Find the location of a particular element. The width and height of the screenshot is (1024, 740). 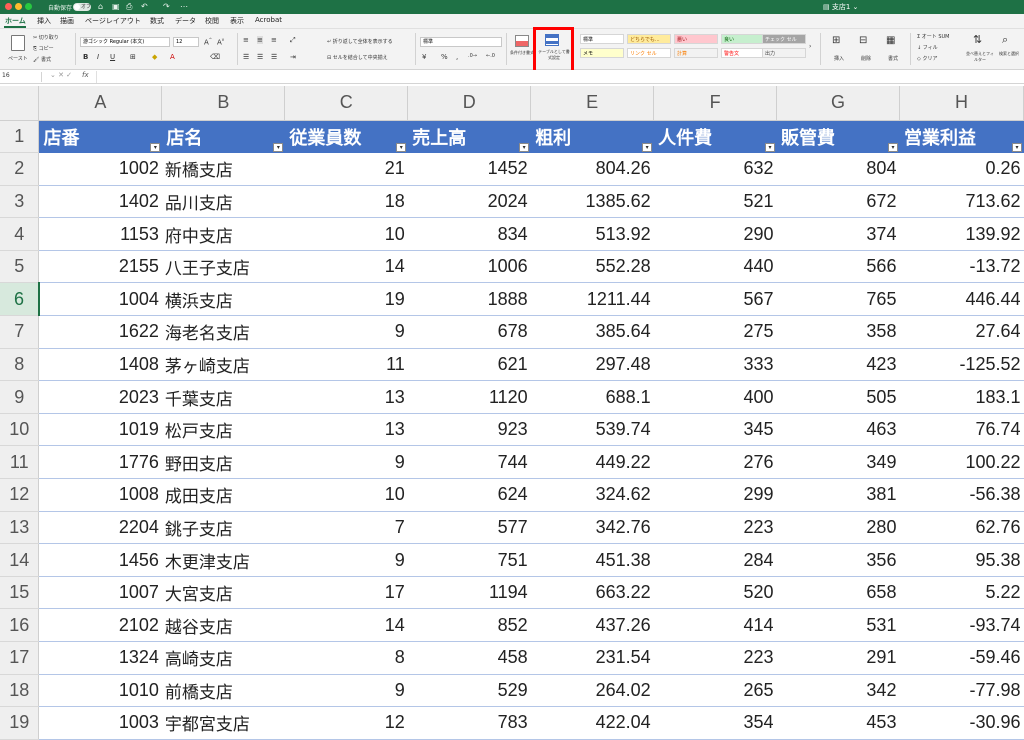

cell-d: 621 is located at coordinates (469, 365).